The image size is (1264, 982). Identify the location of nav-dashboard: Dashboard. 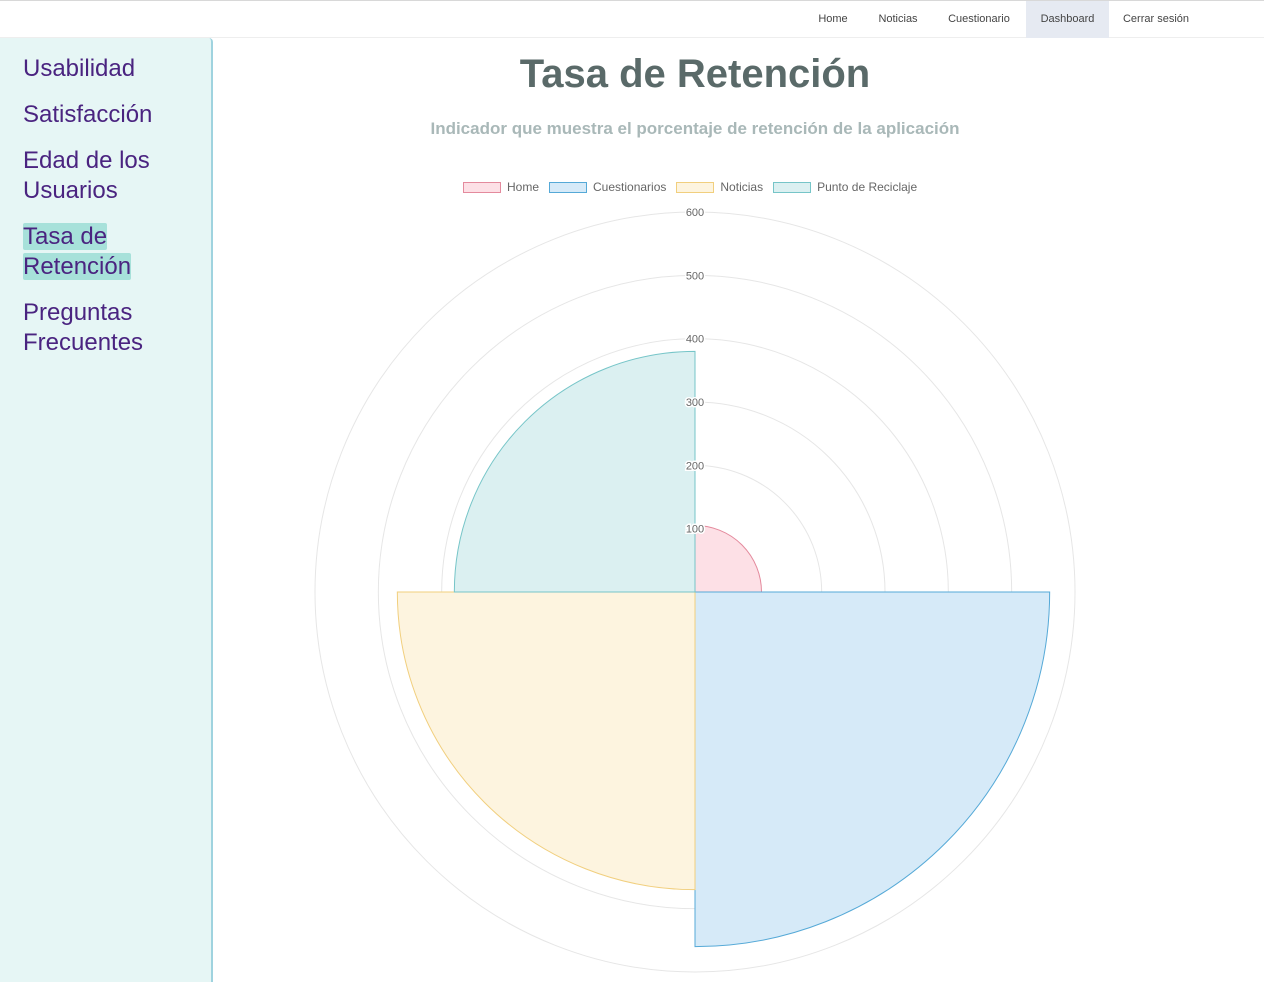
(1067, 19).